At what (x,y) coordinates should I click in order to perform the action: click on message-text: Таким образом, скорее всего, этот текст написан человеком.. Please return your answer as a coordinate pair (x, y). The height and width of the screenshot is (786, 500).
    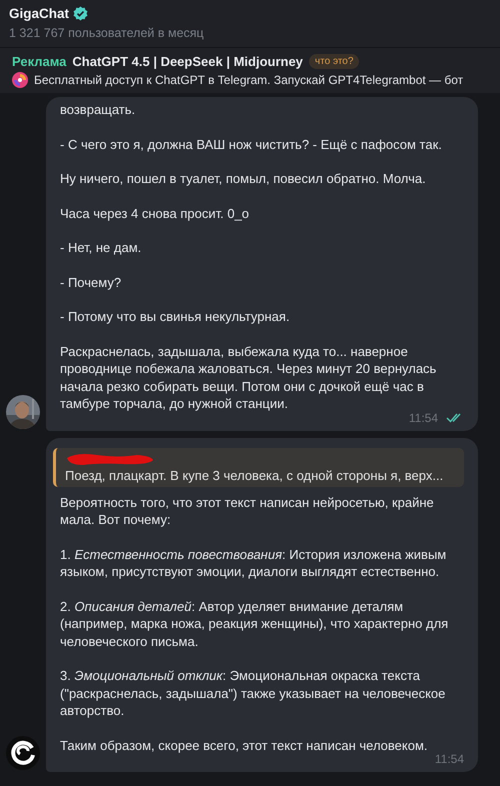
    Looking at the image, I should click on (244, 745).